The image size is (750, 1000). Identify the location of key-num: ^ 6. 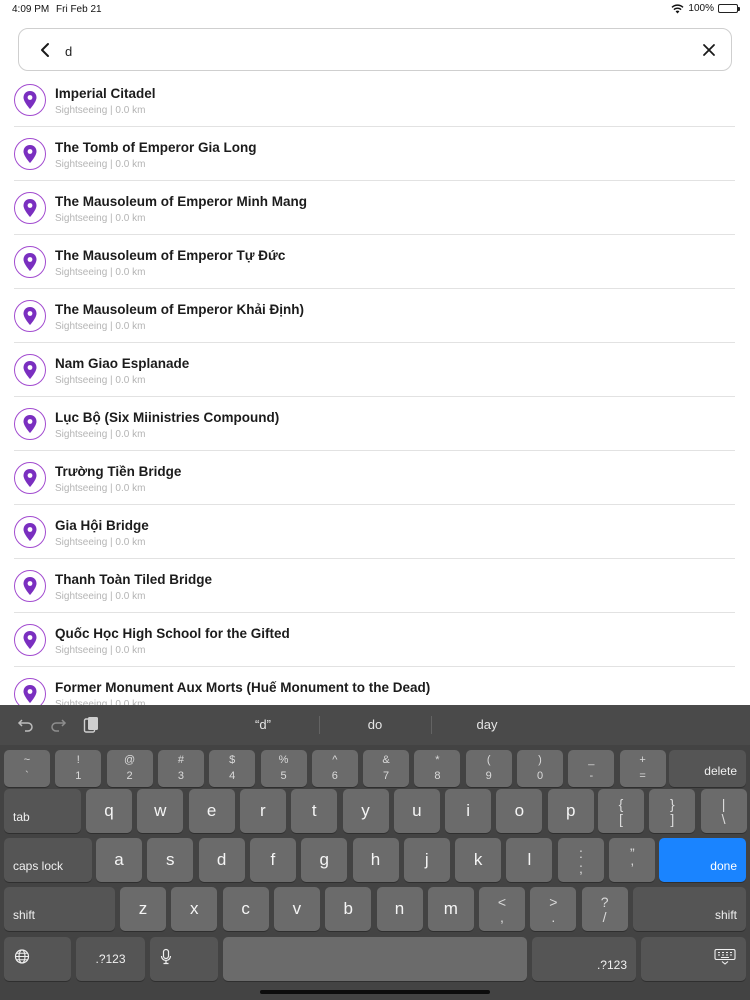
(334, 768).